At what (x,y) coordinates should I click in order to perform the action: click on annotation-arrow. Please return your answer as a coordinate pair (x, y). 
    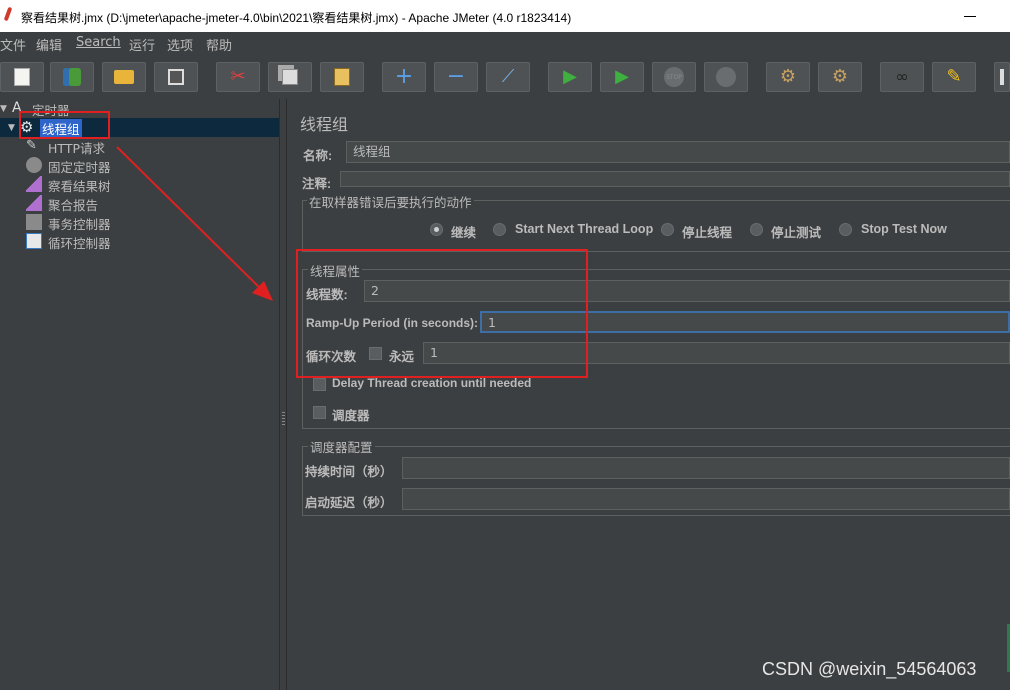
    Looking at the image, I should click on (194, 223).